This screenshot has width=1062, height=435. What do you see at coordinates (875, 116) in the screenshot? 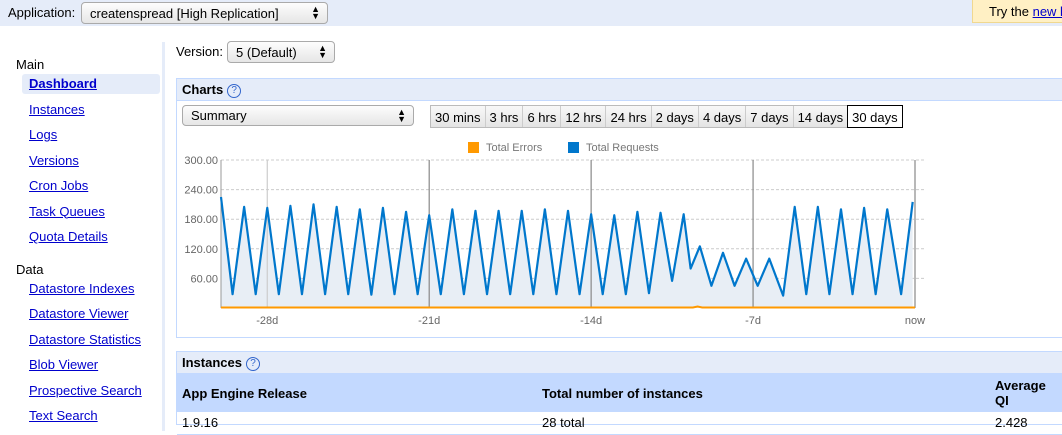
I see `range-button-30-days: 30 days` at bounding box center [875, 116].